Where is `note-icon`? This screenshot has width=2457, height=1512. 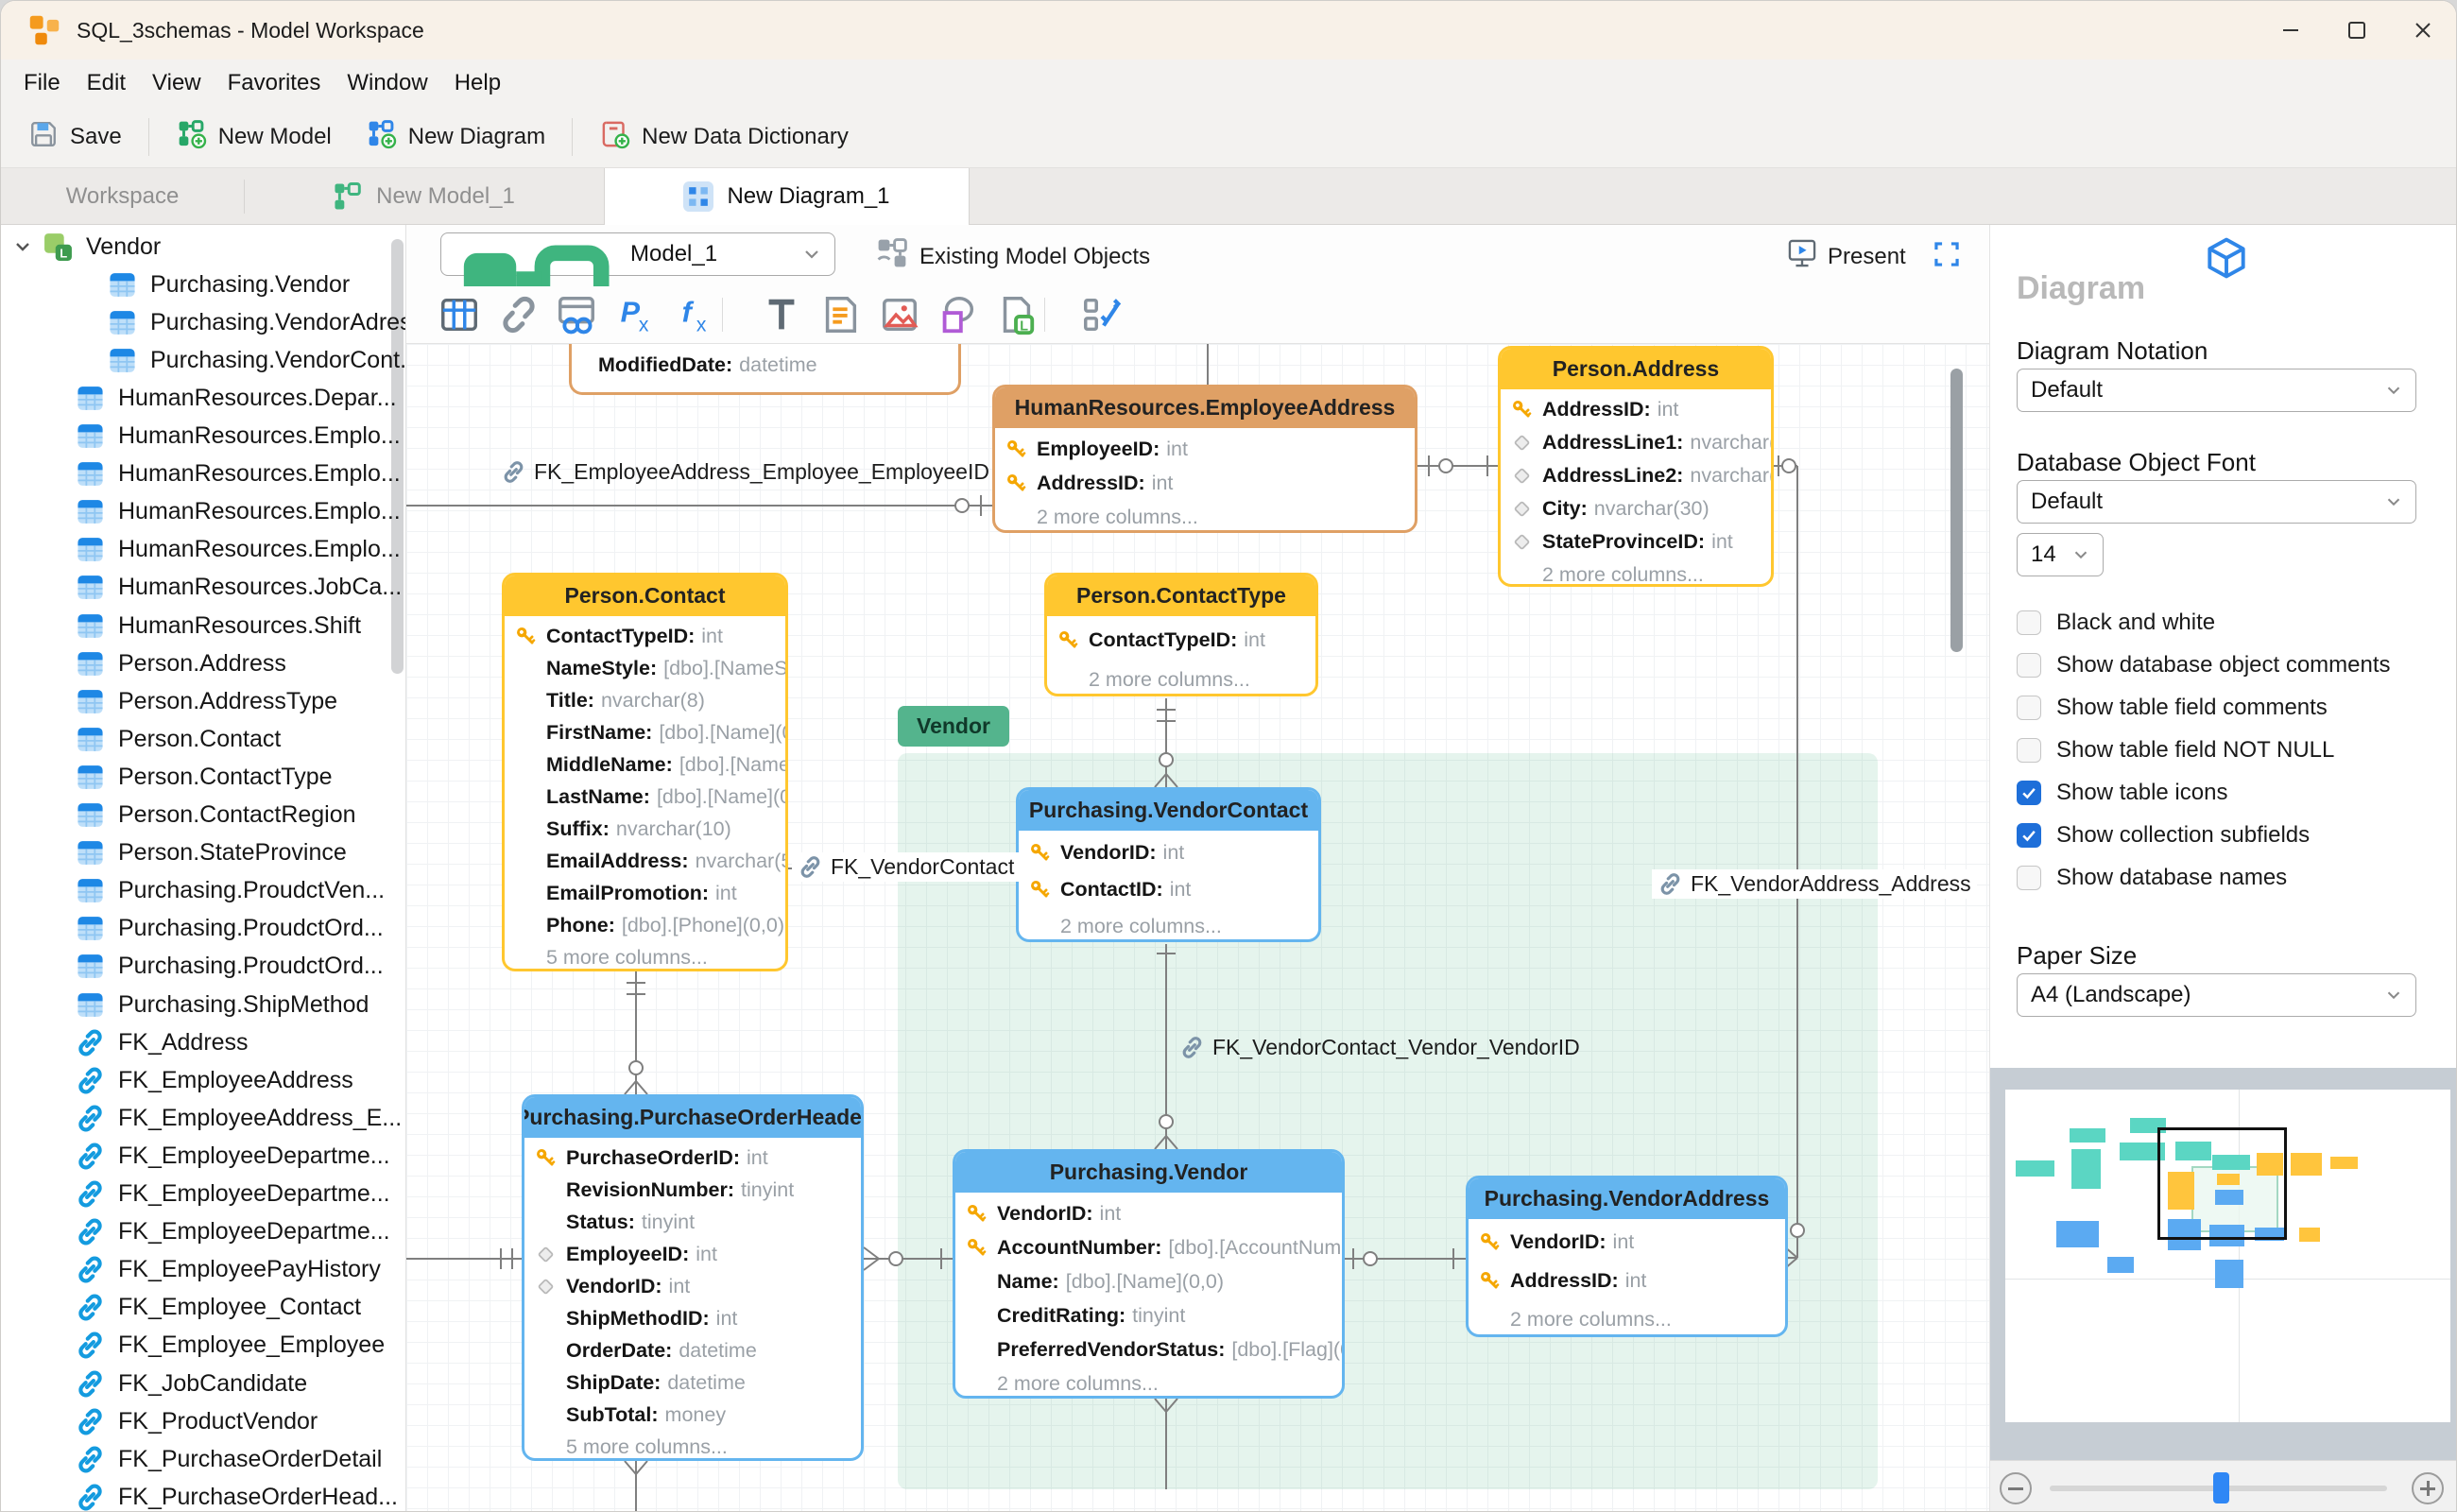
note-icon is located at coordinates (840, 314).